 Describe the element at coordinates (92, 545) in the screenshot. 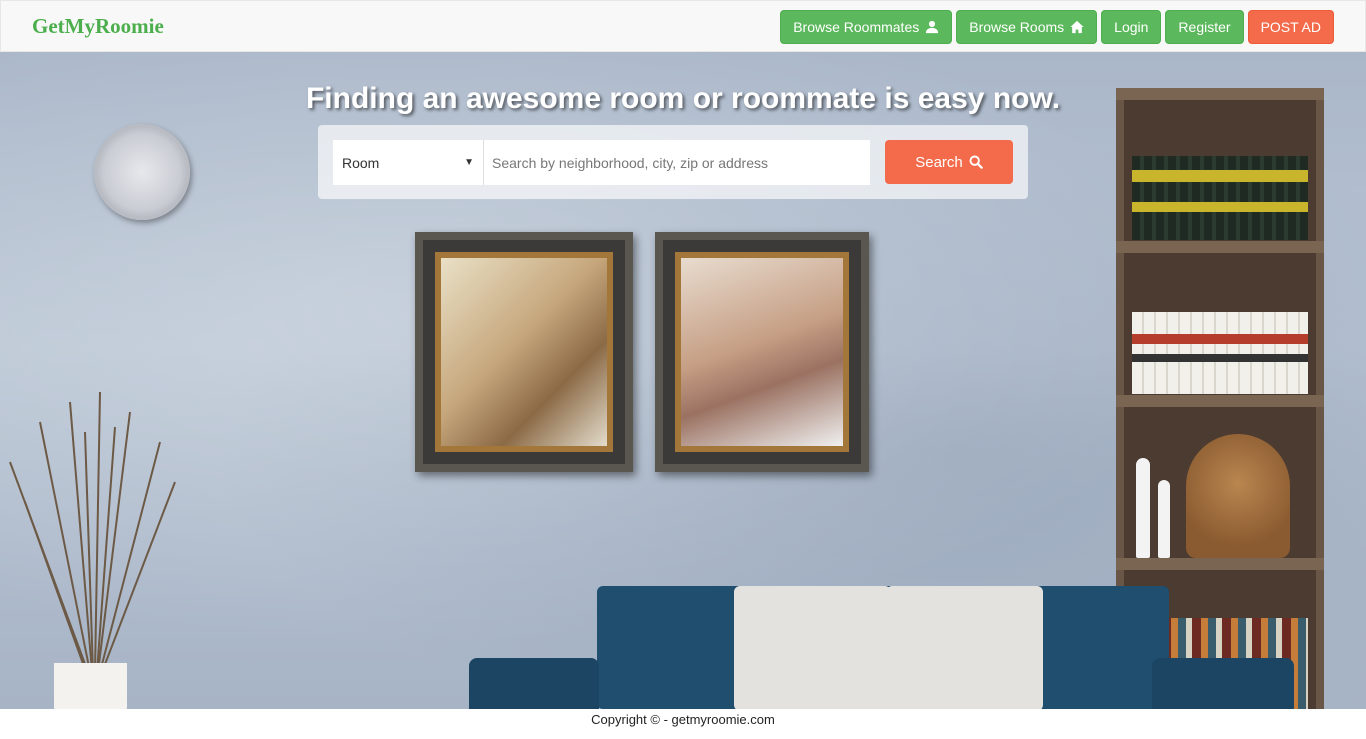

I see `plant-decor-image` at that location.